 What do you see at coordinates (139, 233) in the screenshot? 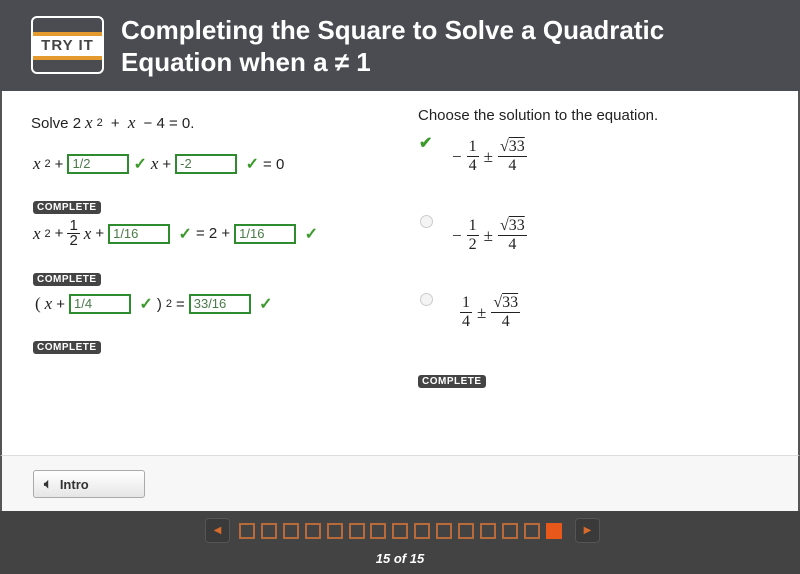
I see `answer-field-2a: 1/16` at bounding box center [139, 233].